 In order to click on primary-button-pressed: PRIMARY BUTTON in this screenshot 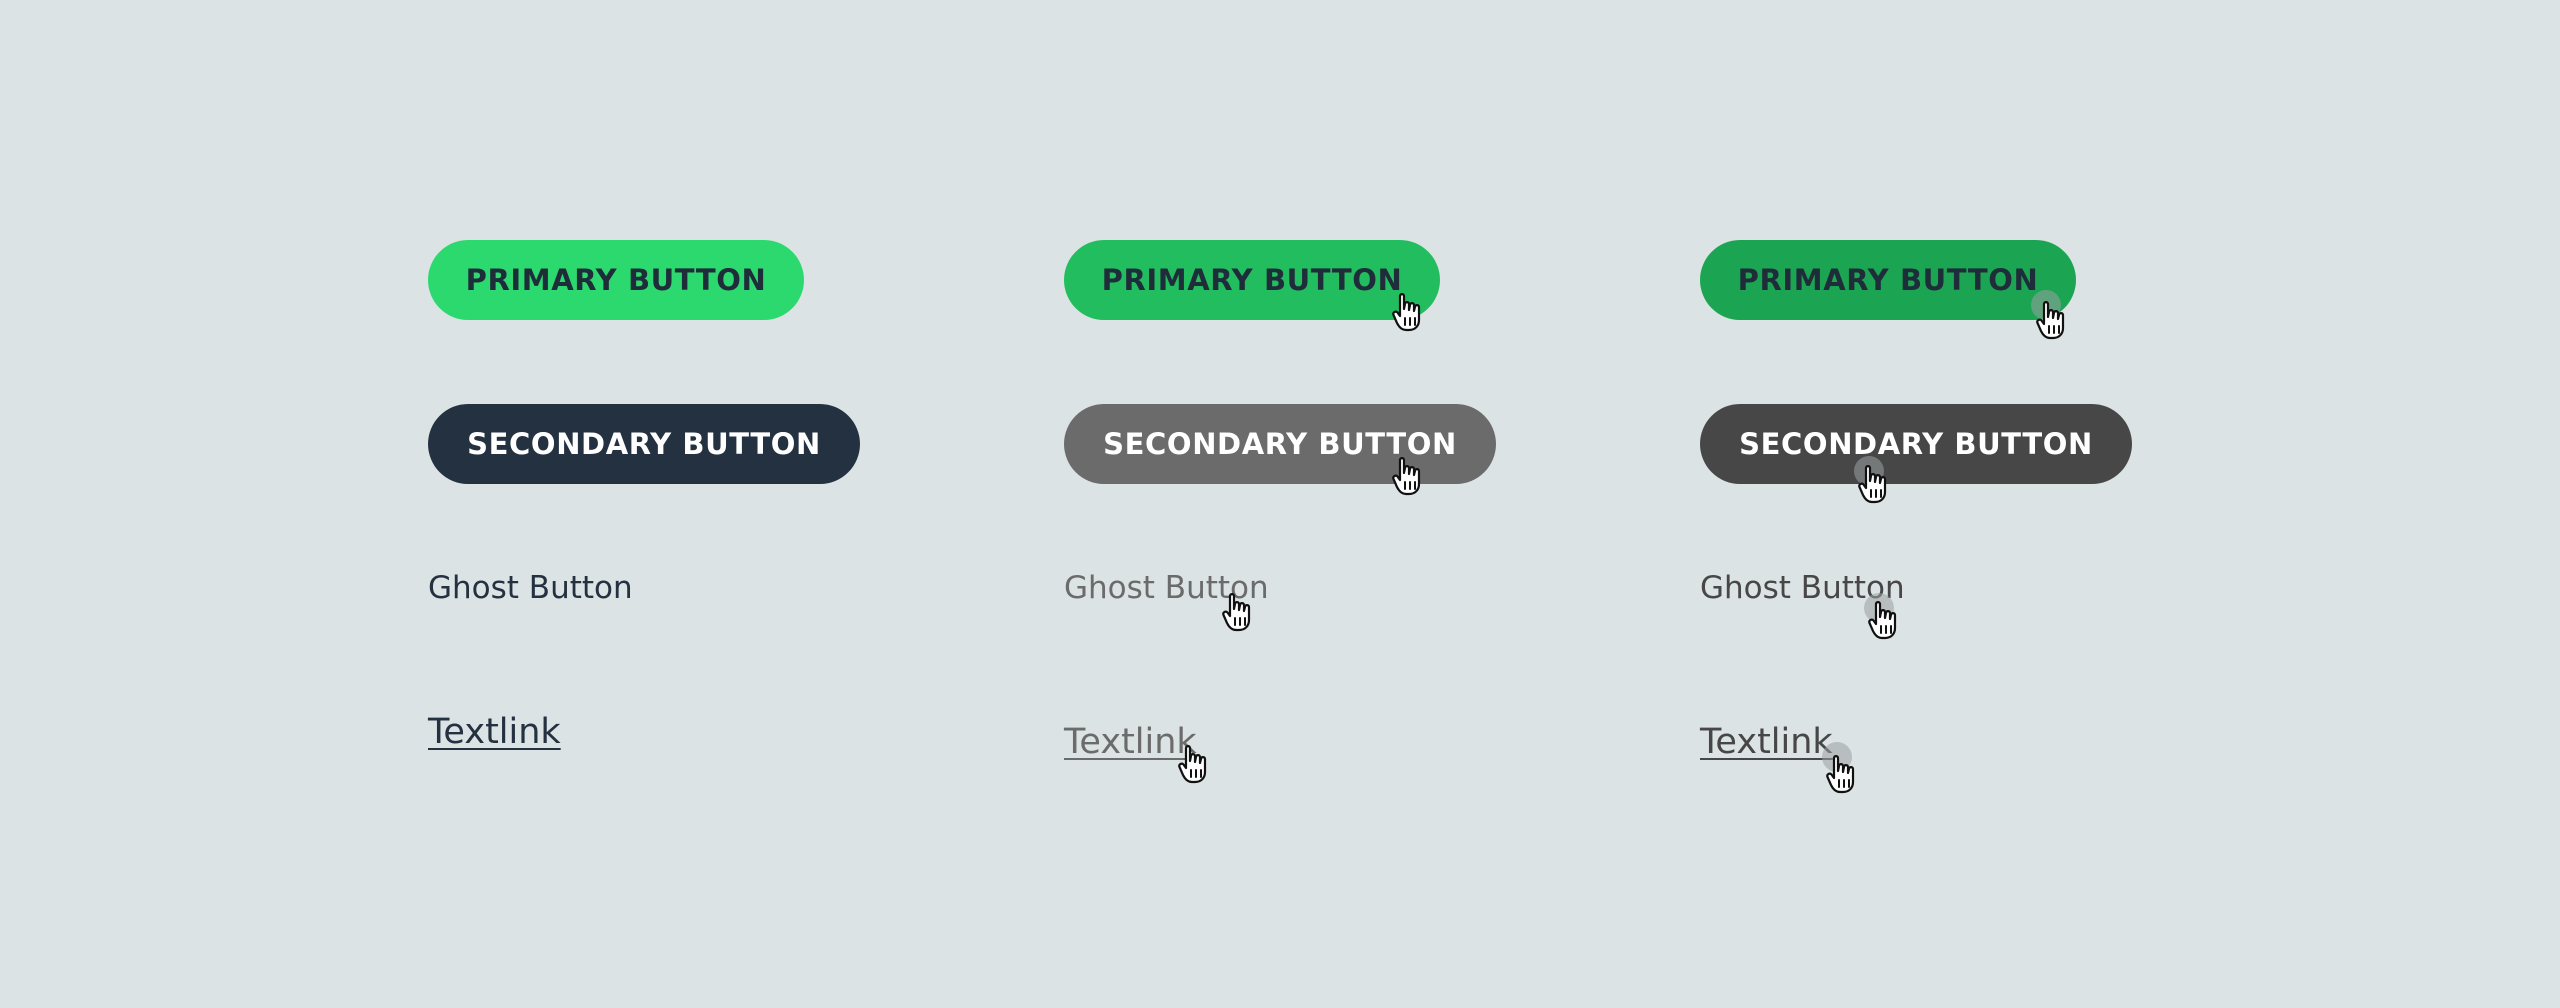, I will do `click(1888, 280)`.